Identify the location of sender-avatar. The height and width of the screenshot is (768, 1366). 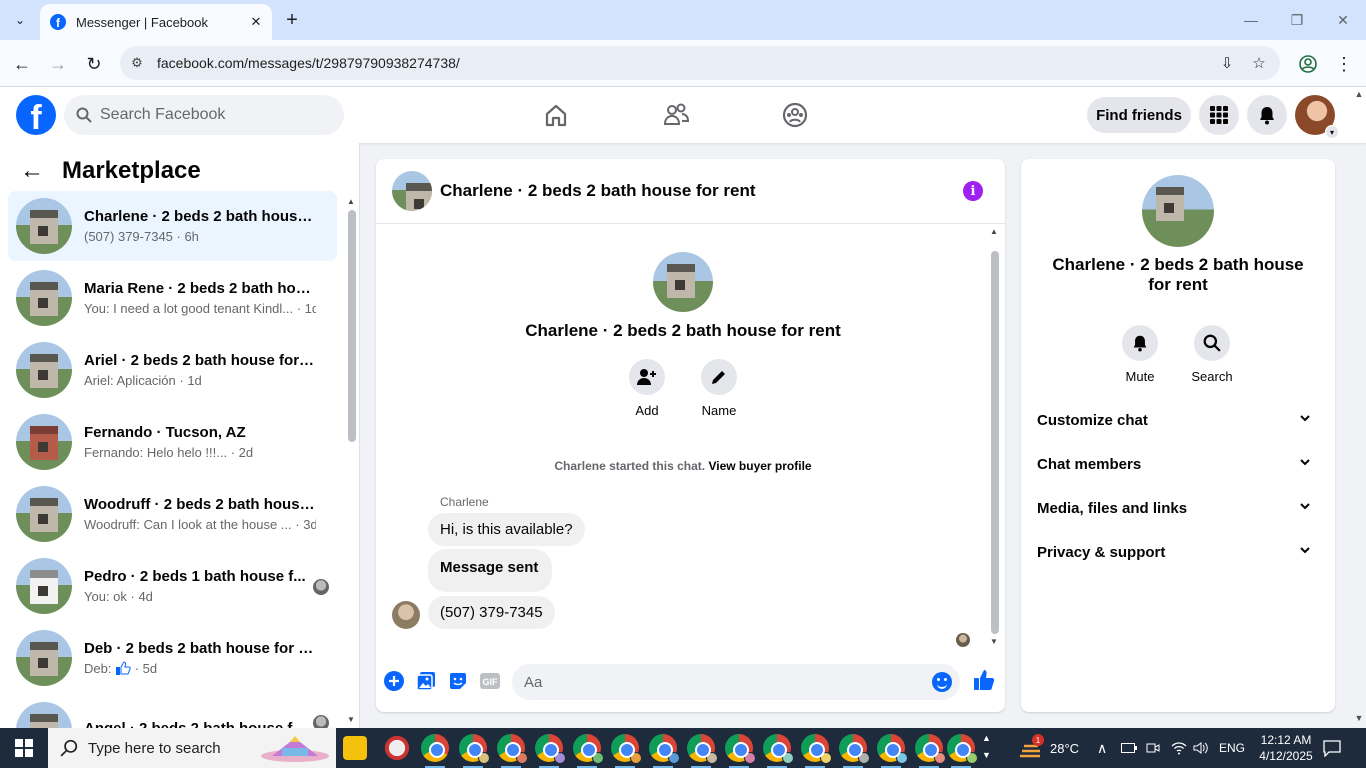
(406, 615).